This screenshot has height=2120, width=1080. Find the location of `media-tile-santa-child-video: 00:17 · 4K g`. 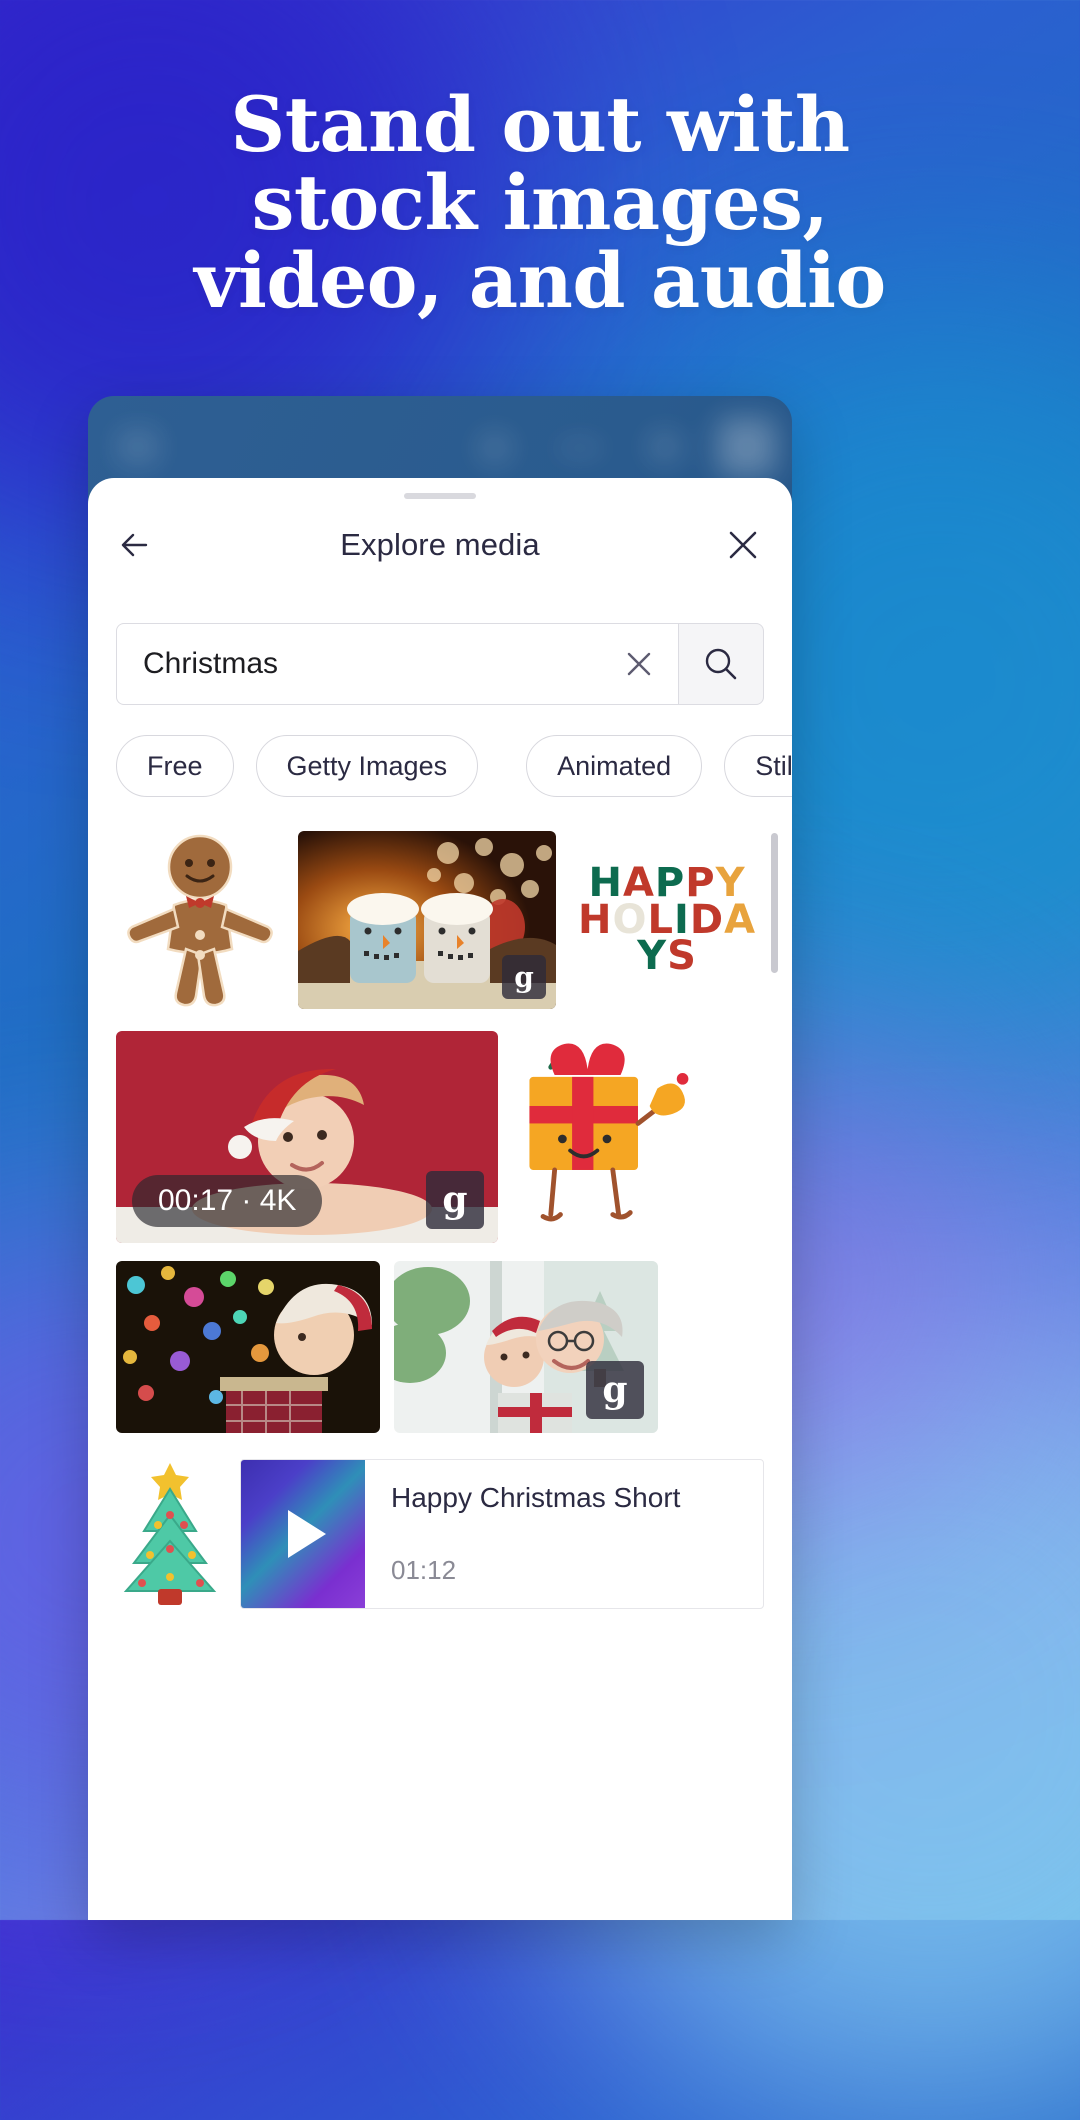

media-tile-santa-child-video: 00:17 · 4K g is located at coordinates (307, 1137).